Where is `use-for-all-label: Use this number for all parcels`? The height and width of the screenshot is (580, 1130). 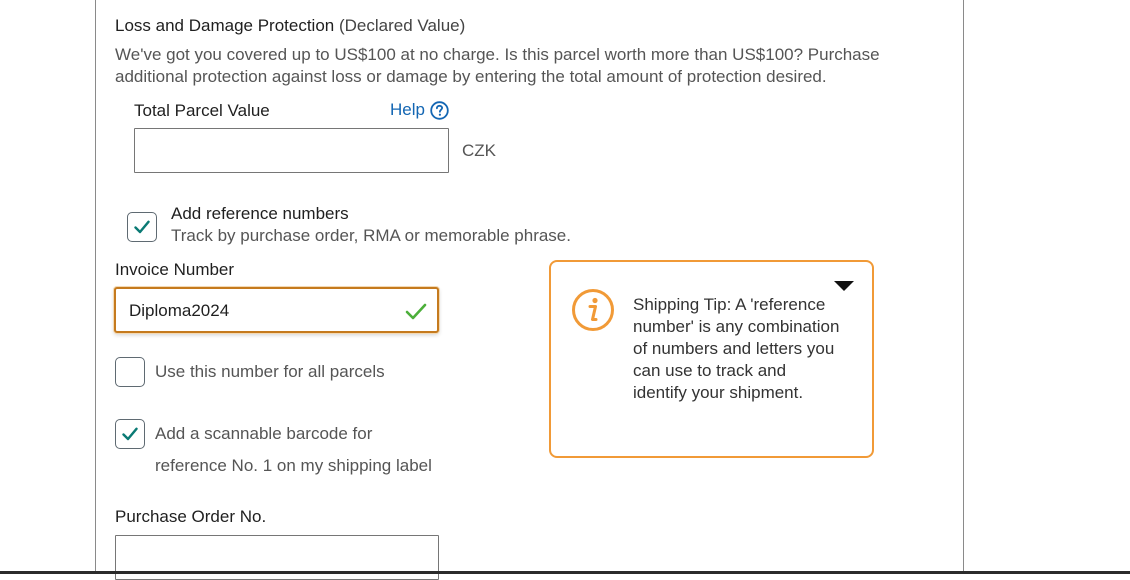 use-for-all-label: Use this number for all parcels is located at coordinates (270, 371).